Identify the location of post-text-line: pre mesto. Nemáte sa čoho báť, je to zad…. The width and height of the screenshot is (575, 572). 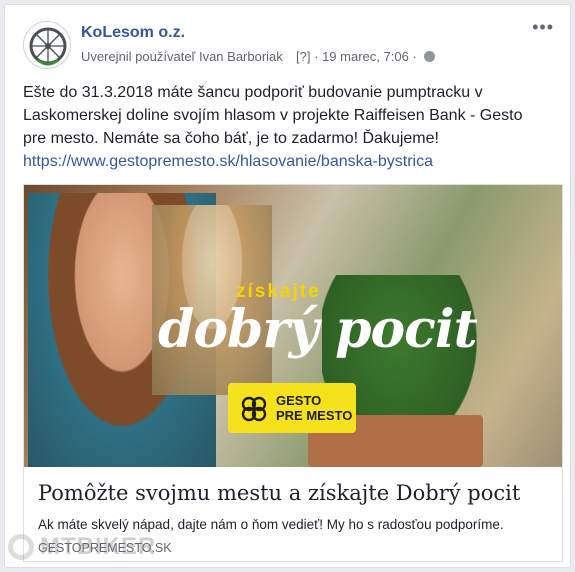
(231, 138).